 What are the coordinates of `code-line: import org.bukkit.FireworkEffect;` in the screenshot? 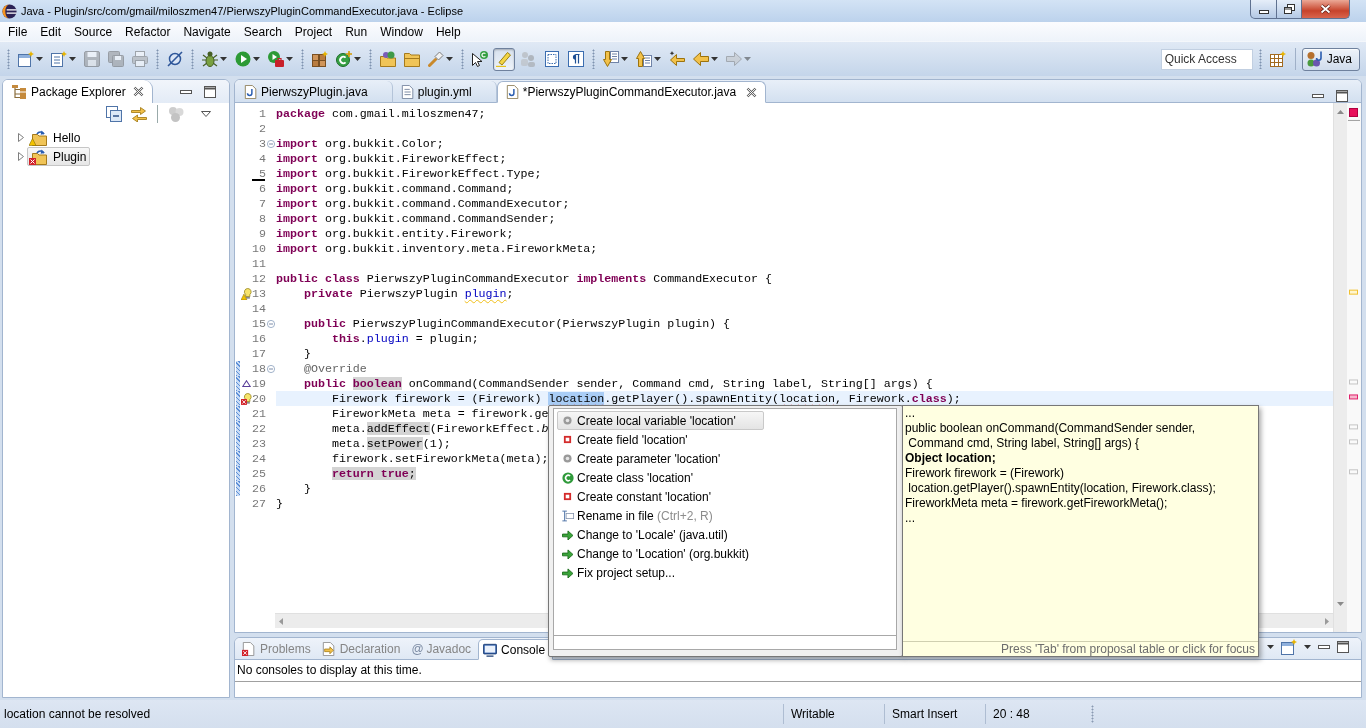 It's located at (391, 158).